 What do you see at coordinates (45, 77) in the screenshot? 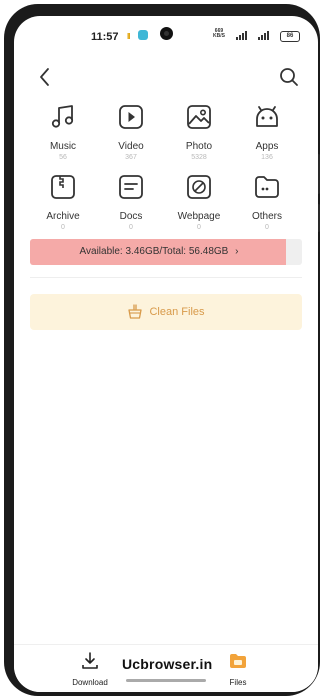
I see `chevron-left-icon` at bounding box center [45, 77].